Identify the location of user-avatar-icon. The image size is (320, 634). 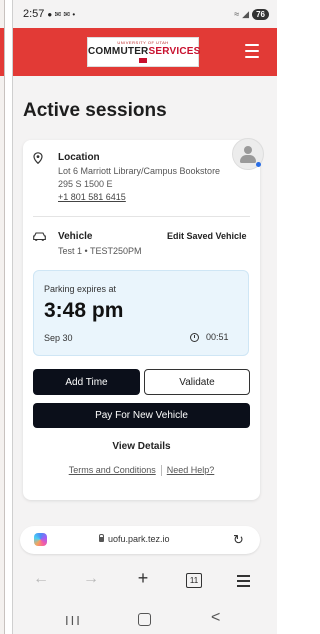
(248, 154).